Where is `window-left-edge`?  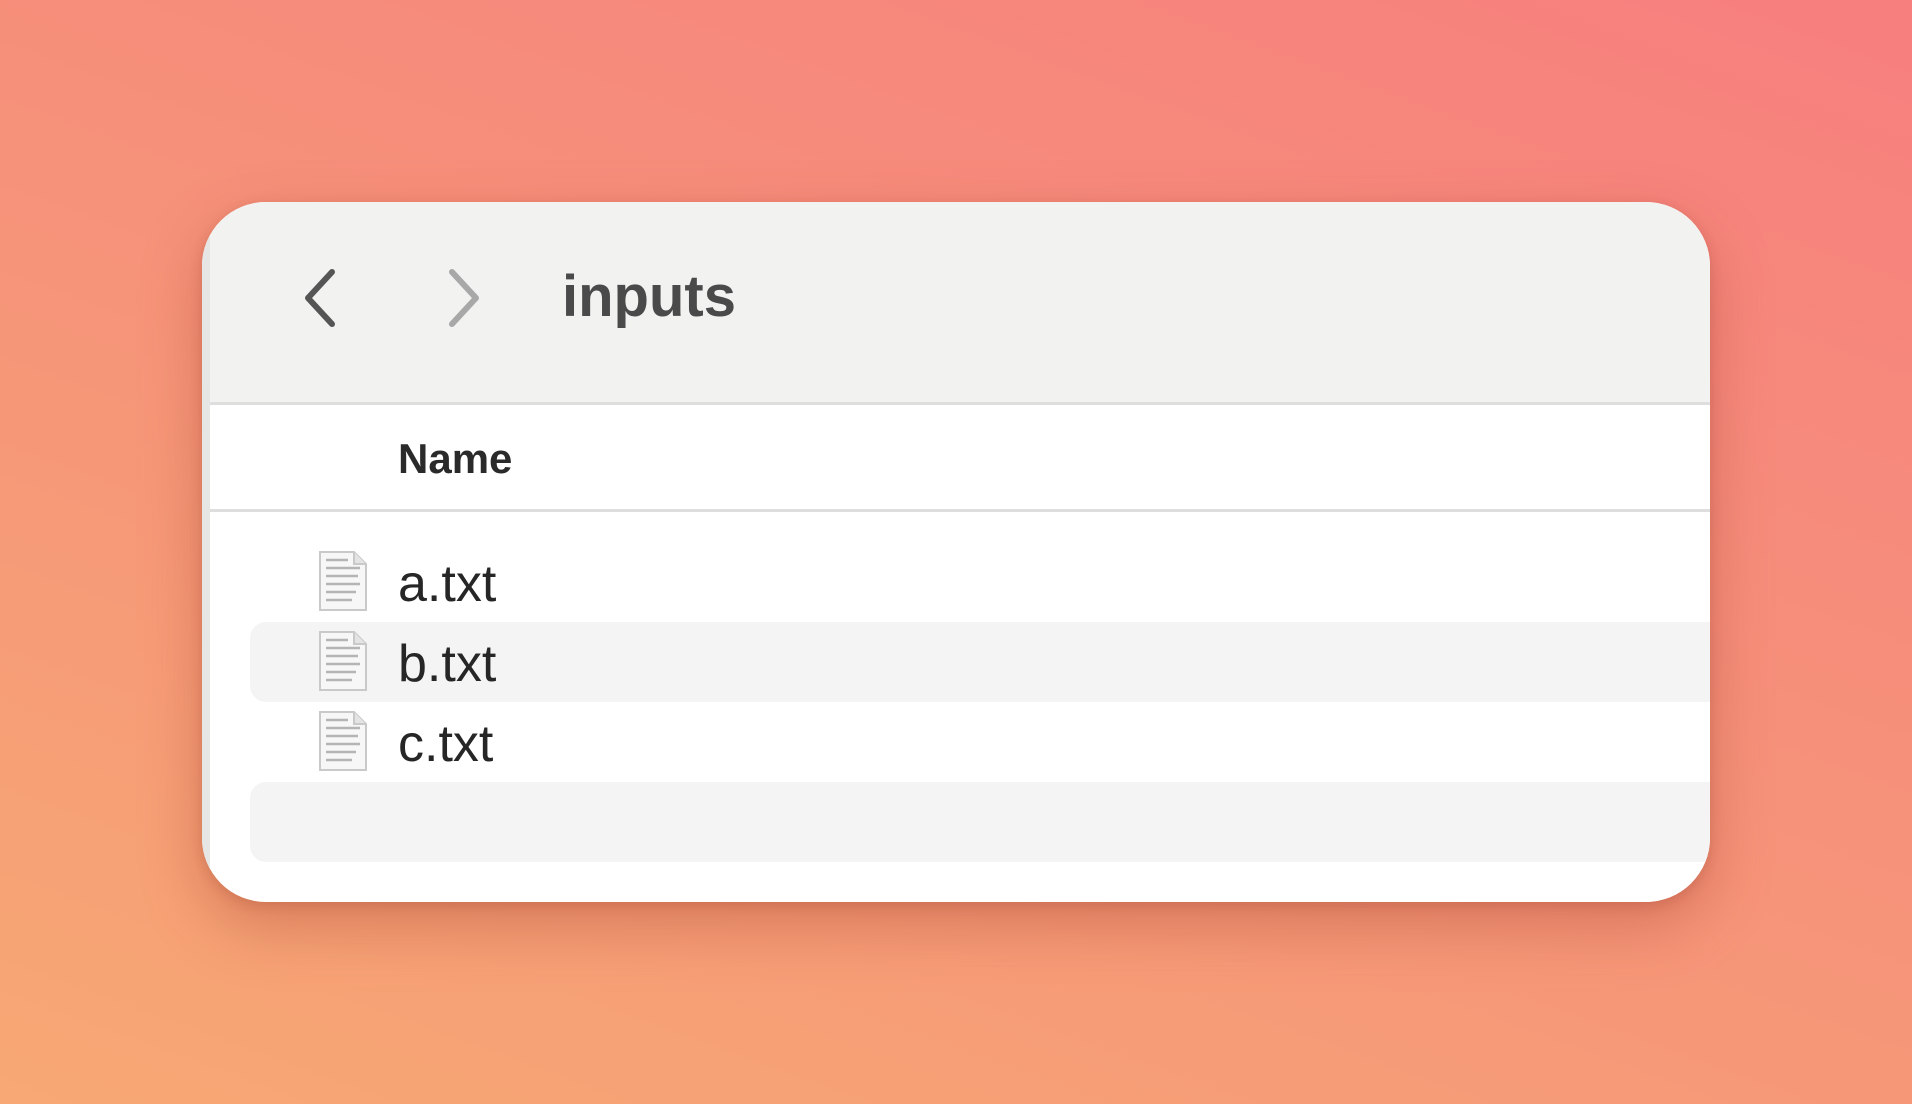 window-left-edge is located at coordinates (206, 552).